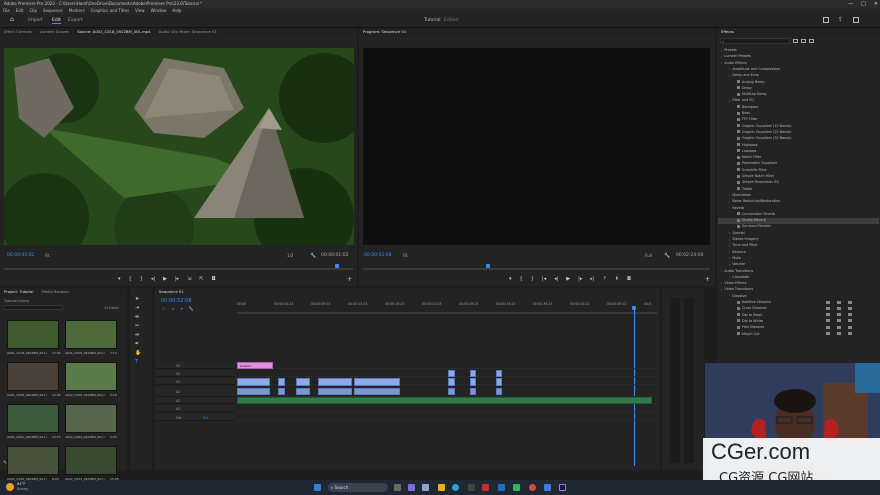 The width and height of the screenshot is (880, 495). What do you see at coordinates (205, 418) in the screenshot?
I see `mix-volume-value: 0.0` at bounding box center [205, 418].